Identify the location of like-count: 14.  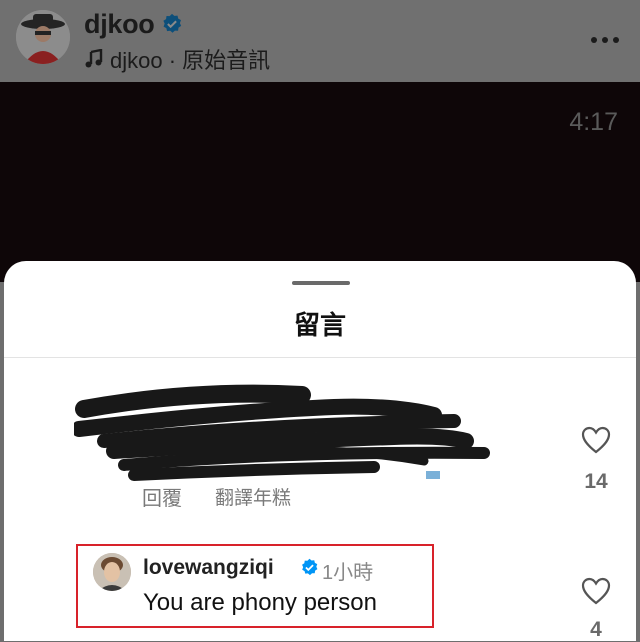
(596, 481).